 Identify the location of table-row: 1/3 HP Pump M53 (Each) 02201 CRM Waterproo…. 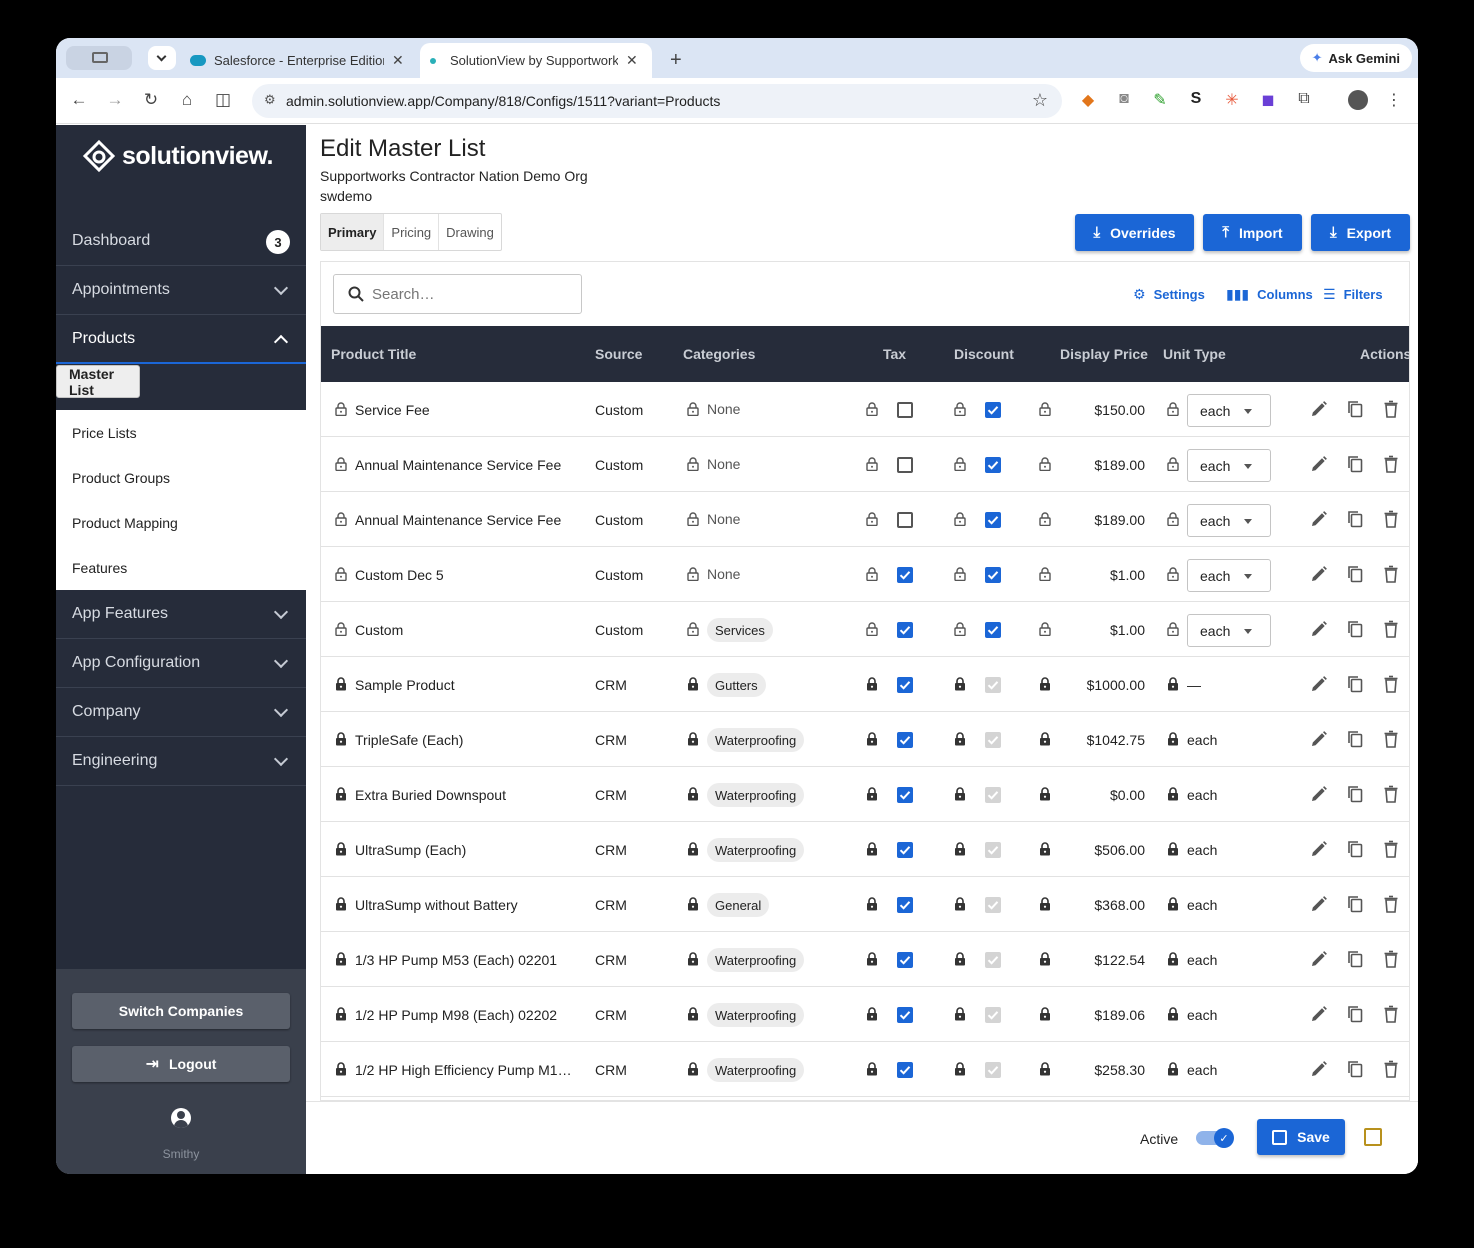
(865, 959).